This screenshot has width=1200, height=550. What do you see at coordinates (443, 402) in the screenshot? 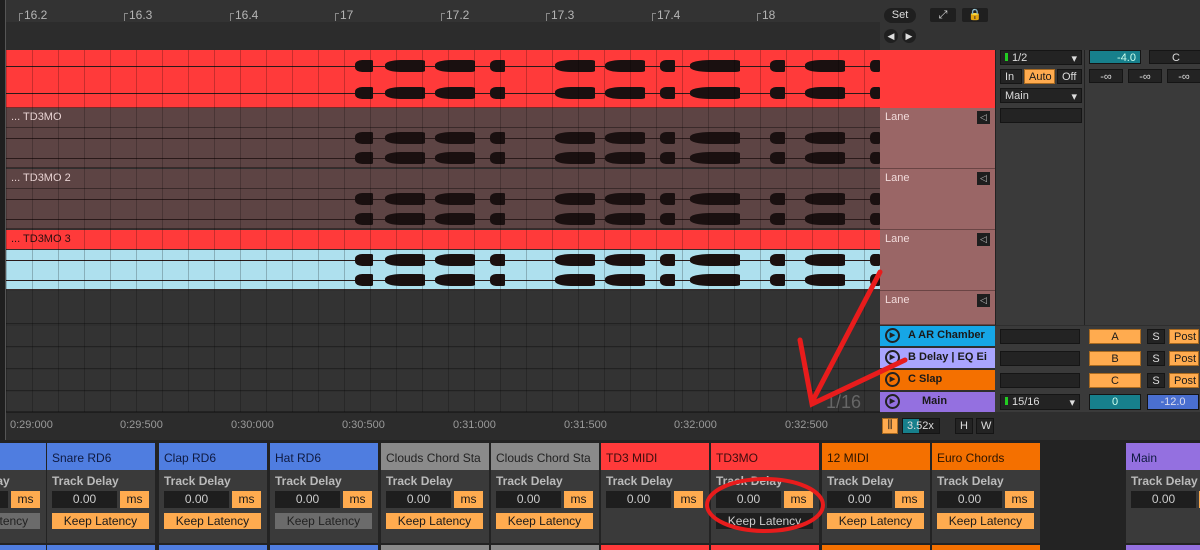
I see `main-lane` at bounding box center [443, 402].